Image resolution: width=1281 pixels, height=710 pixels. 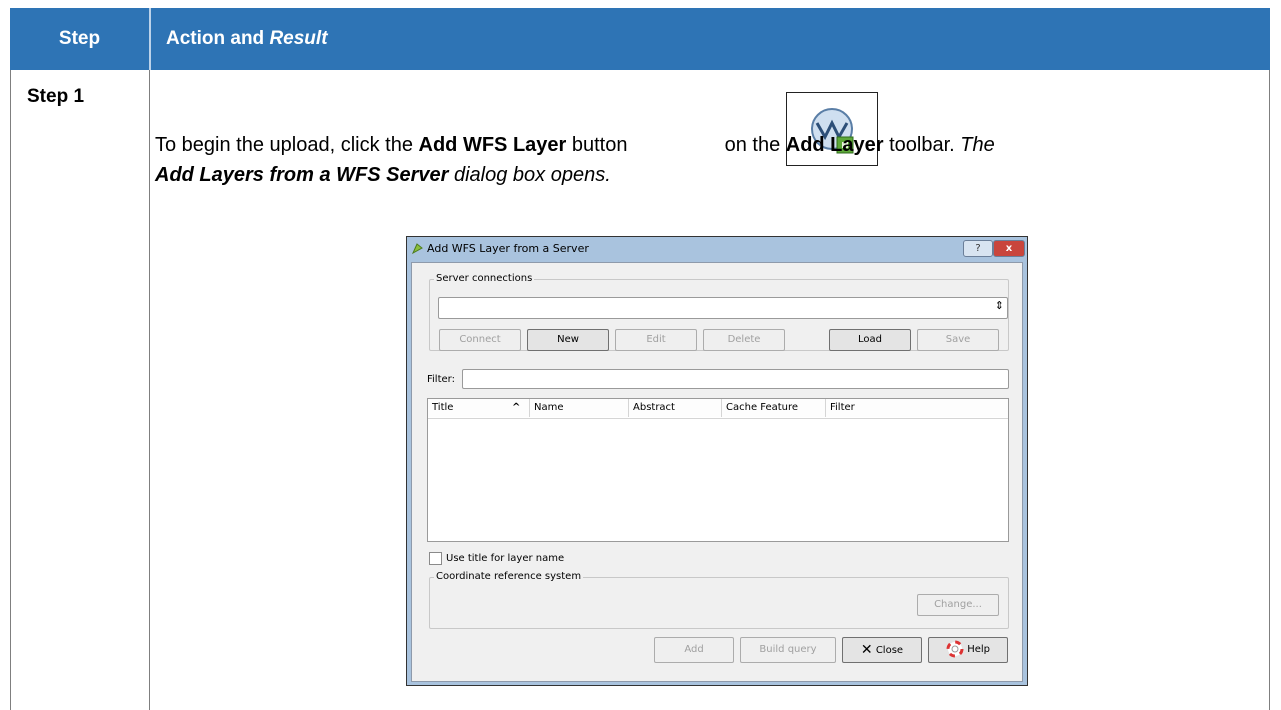 What do you see at coordinates (978, 248) in the screenshot?
I see `title-help-button: ?` at bounding box center [978, 248].